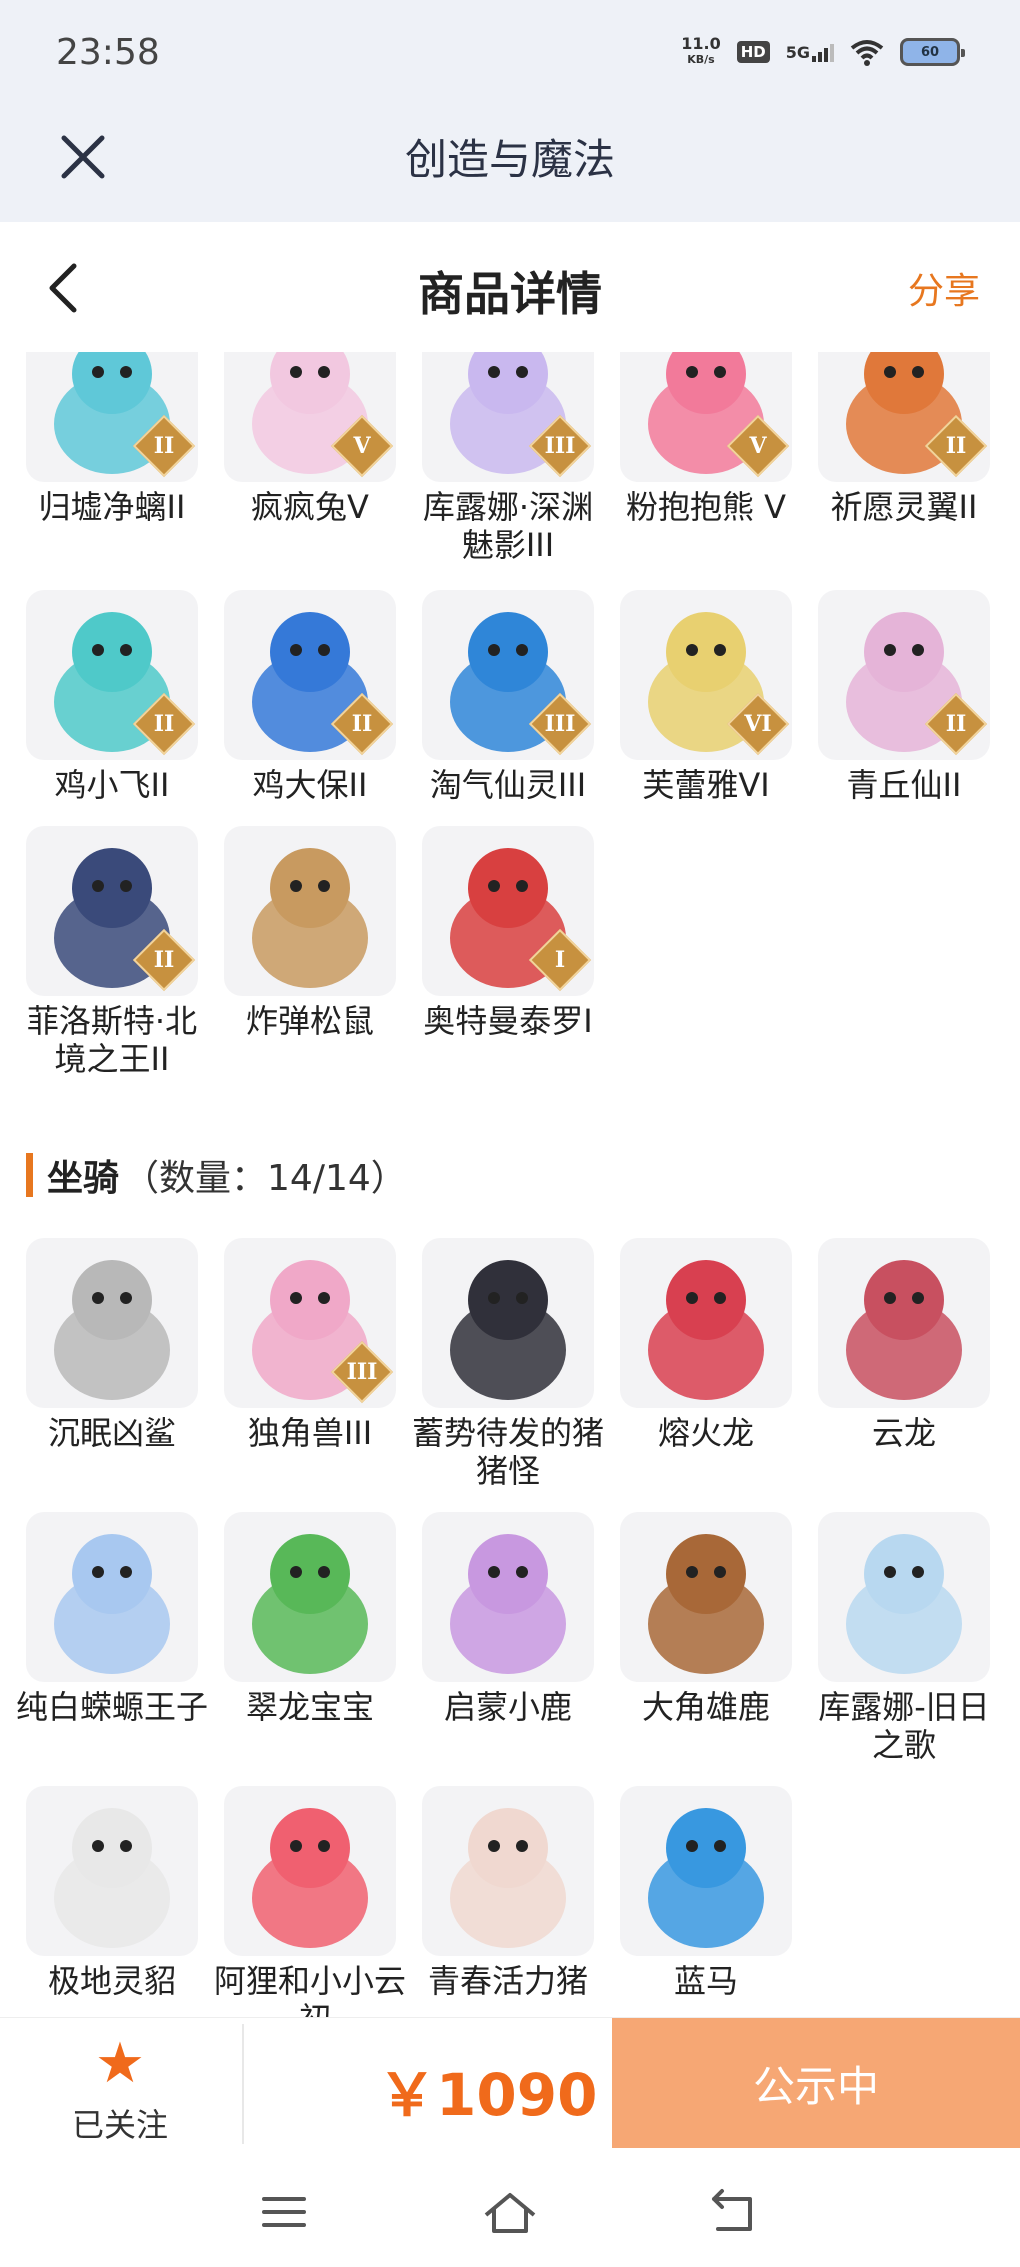 Image resolution: width=1020 pixels, height=2267 pixels. I want to click on item-name: 淘气仙灵III, so click(508, 785).